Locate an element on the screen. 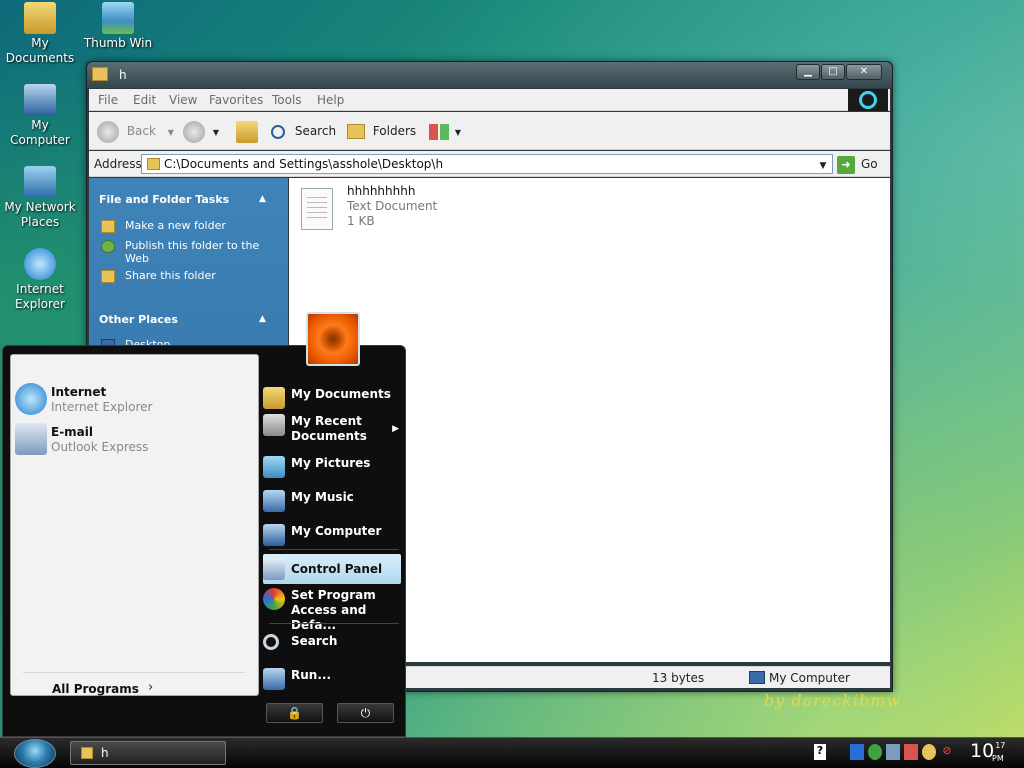 The height and width of the screenshot is (768, 1024). folders-button: Folders is located at coordinates (381, 131).